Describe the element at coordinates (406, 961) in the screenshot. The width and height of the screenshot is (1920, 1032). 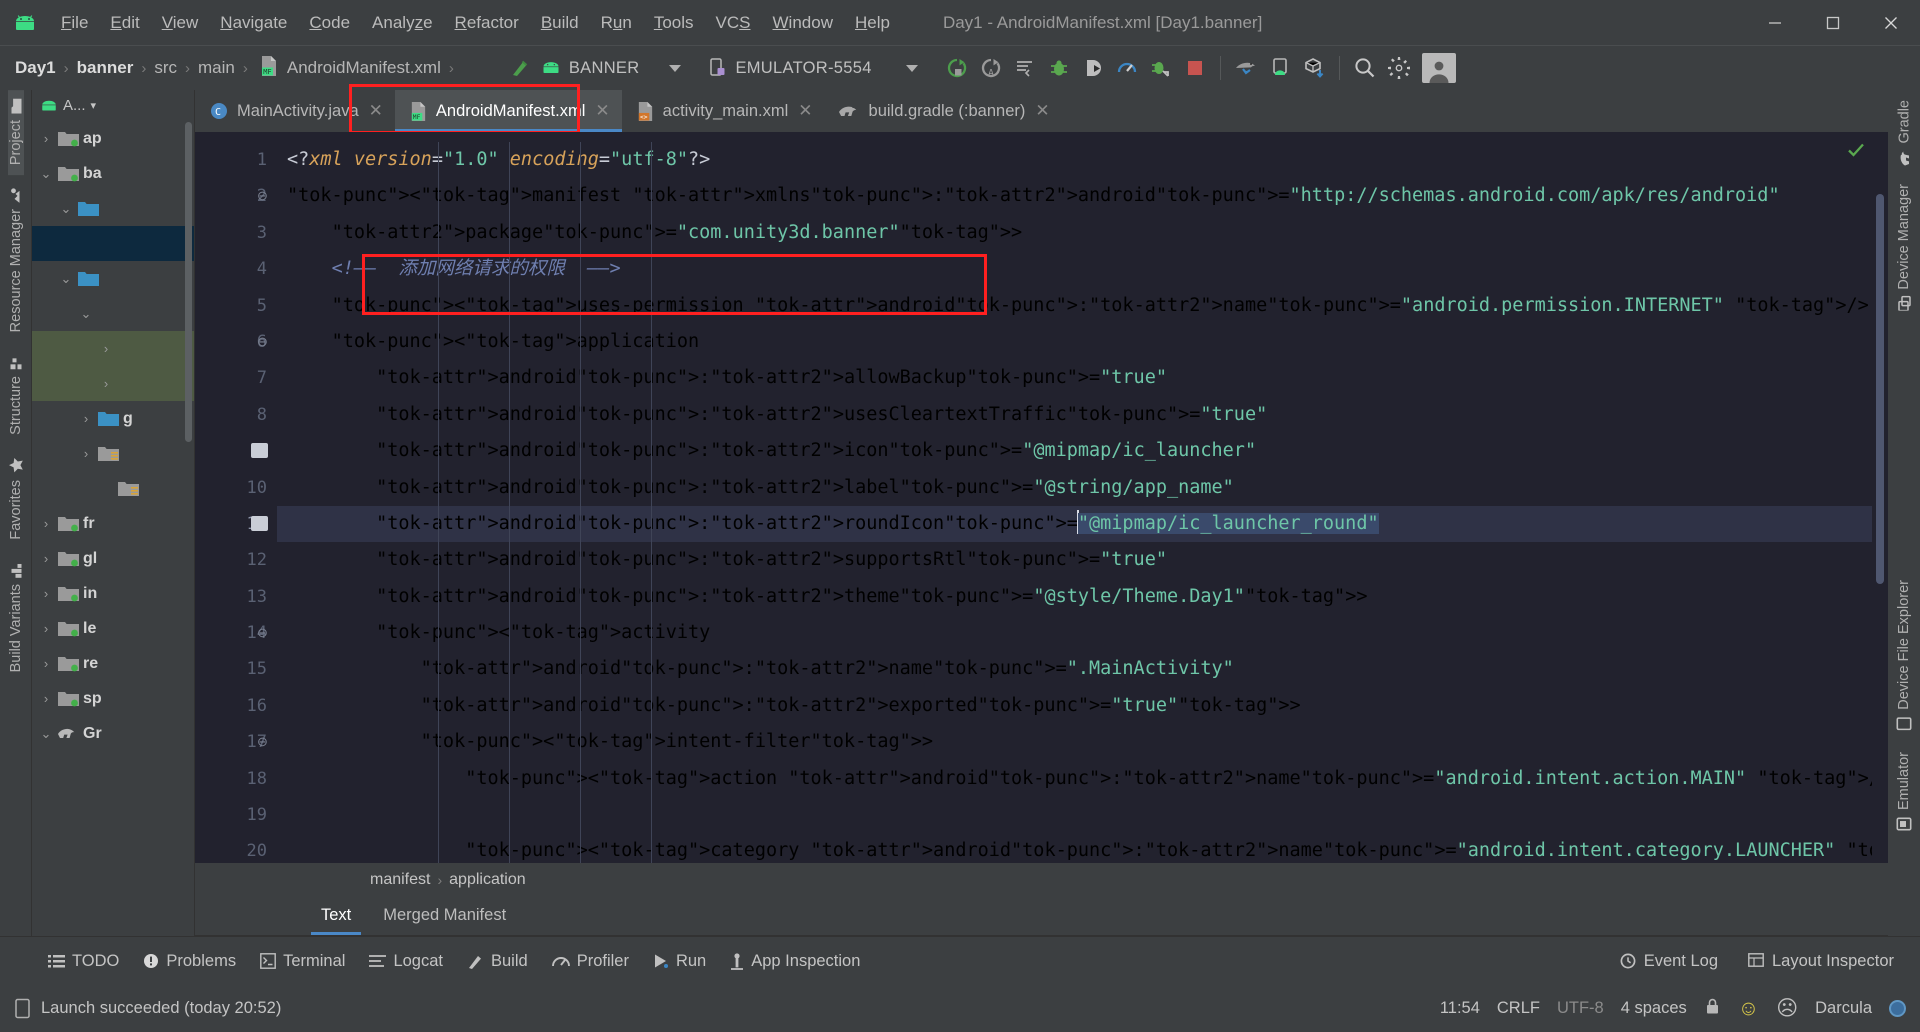
I see `bottom-tool-logcat: Logcat` at that location.